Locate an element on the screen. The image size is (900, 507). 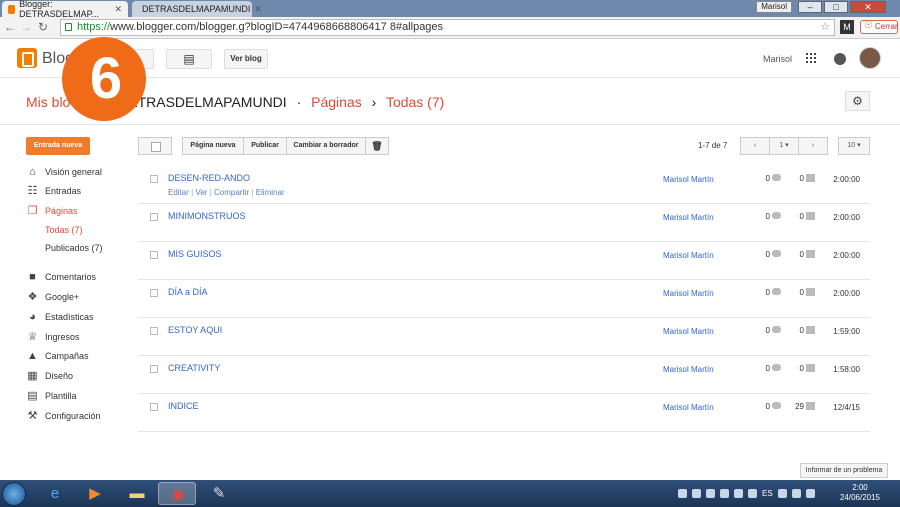
delete-link: Eliminar is located at coordinates (270, 192).